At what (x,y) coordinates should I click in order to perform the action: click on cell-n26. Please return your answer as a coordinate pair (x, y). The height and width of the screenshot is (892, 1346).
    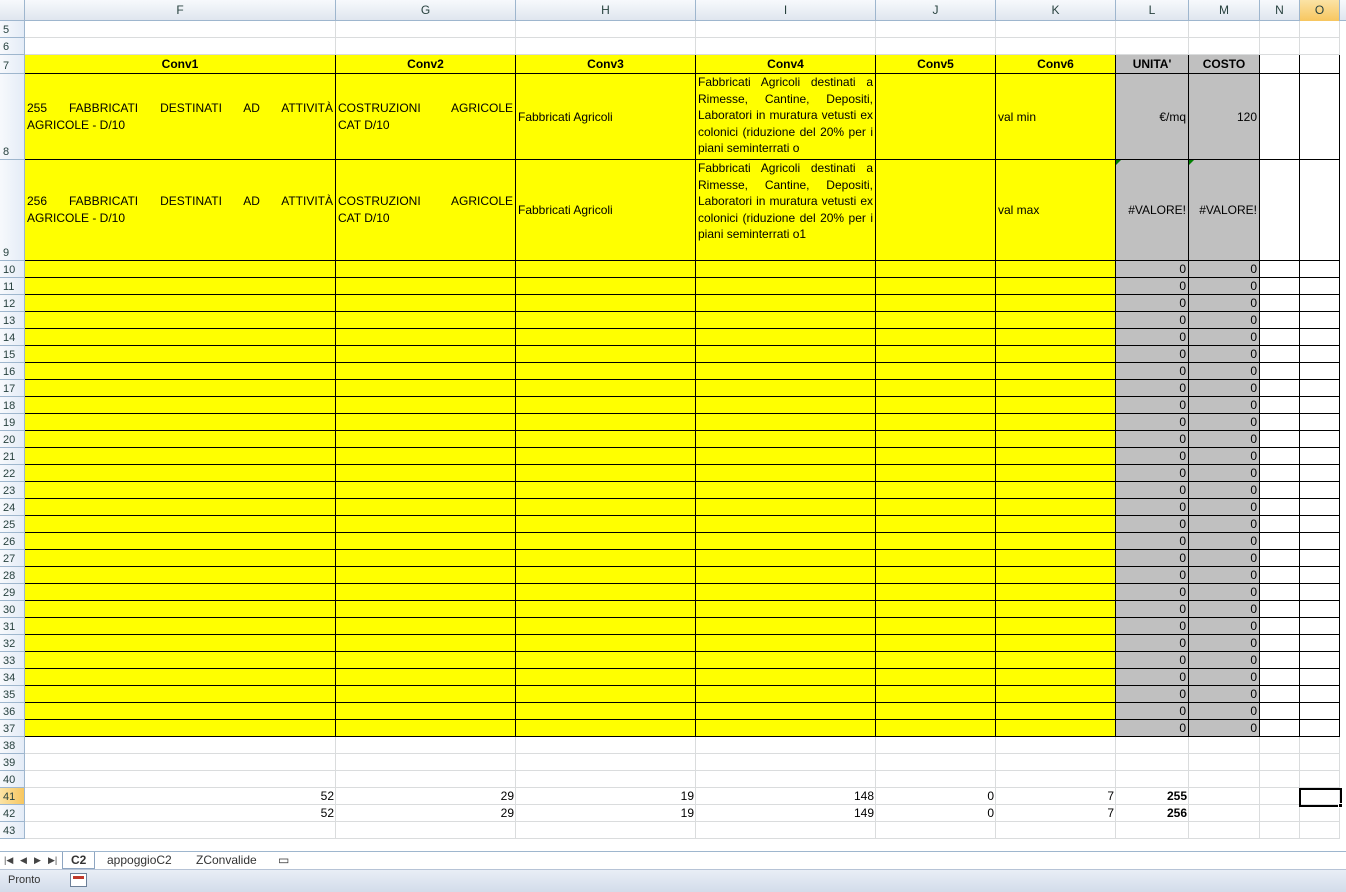
    Looking at the image, I should click on (1280, 541).